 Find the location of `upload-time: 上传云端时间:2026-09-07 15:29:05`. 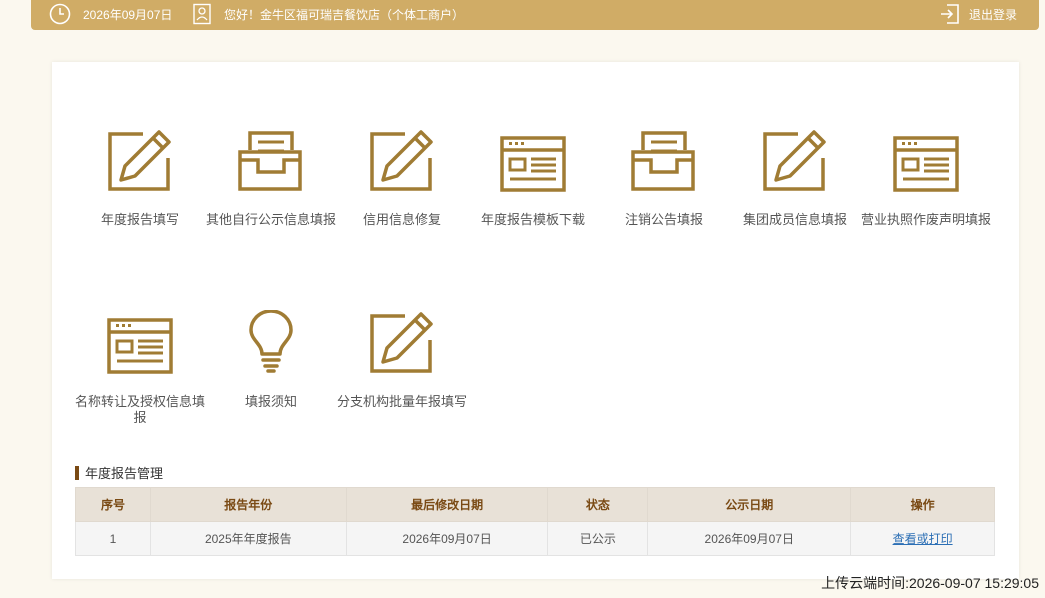

upload-time: 上传云端时间:2026-09-07 15:29:05 is located at coordinates (930, 583).